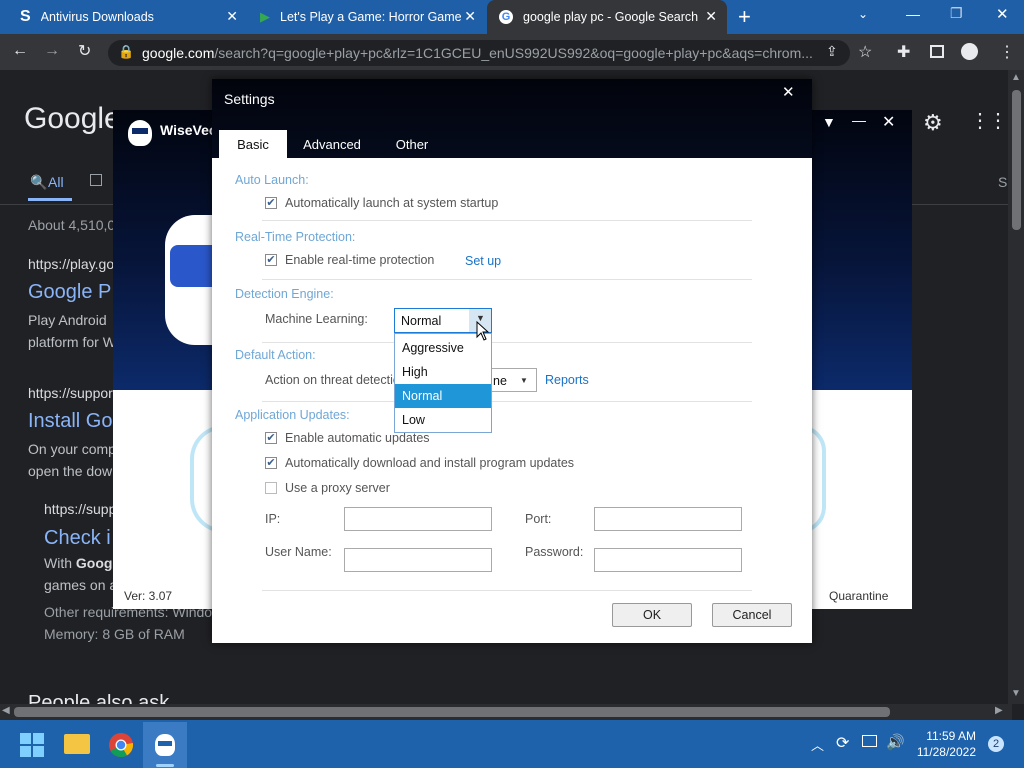  Describe the element at coordinates (567, 380) in the screenshot. I see `reports-link: Reports` at that location.